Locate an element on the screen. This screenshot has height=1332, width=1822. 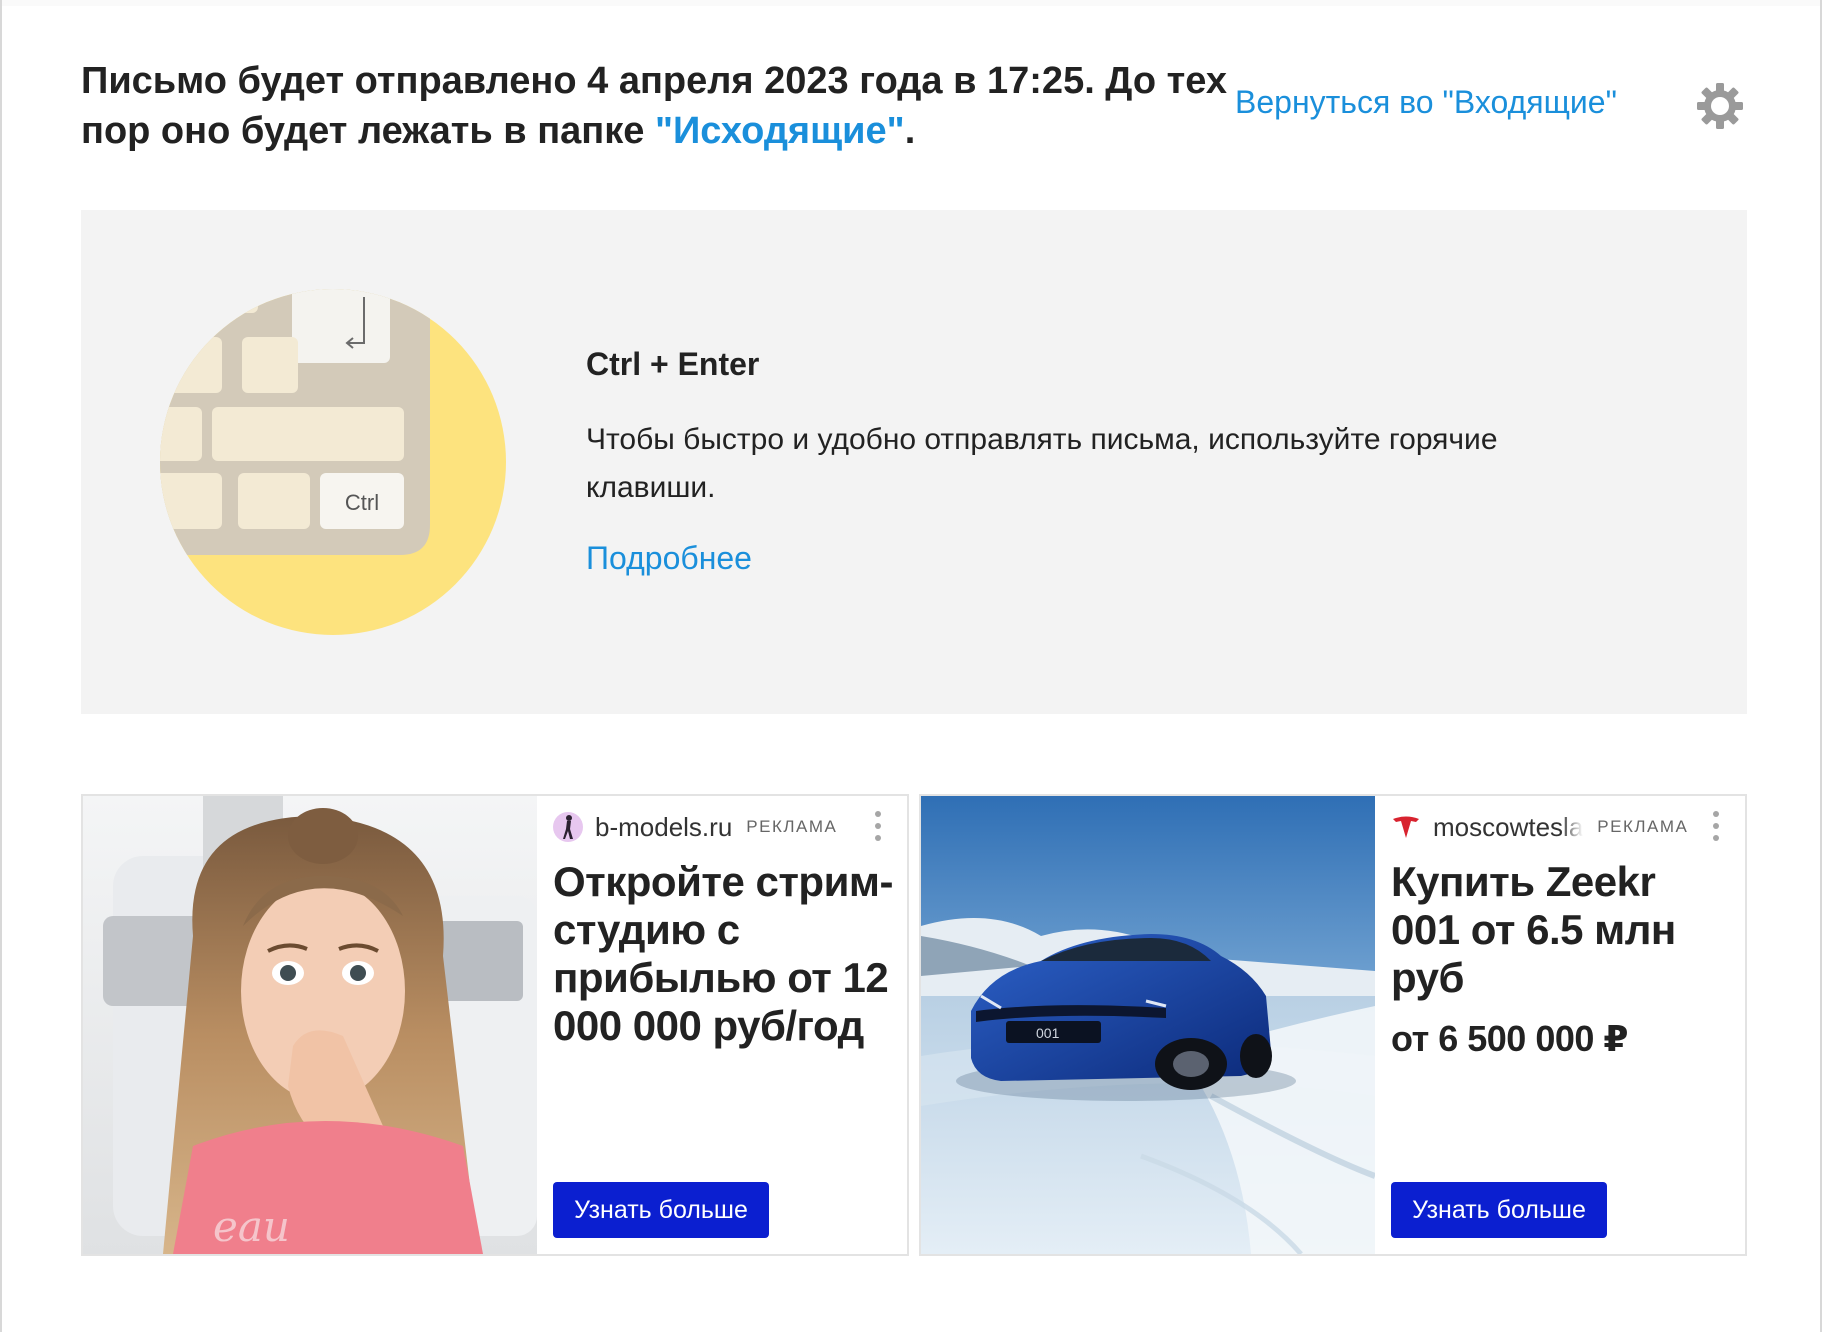
tesla-red-logo-icon is located at coordinates (1406, 827).